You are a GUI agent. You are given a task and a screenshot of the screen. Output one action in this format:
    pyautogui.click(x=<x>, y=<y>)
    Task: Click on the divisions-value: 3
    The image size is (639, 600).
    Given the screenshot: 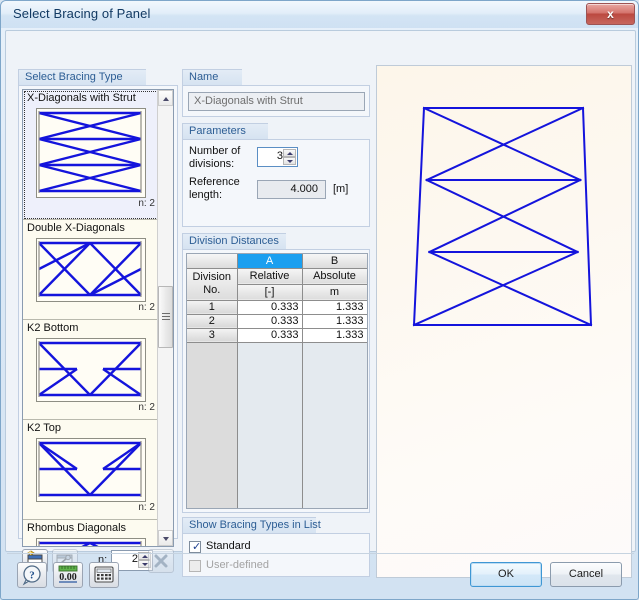 What is the action you would take?
    pyautogui.click(x=279, y=156)
    